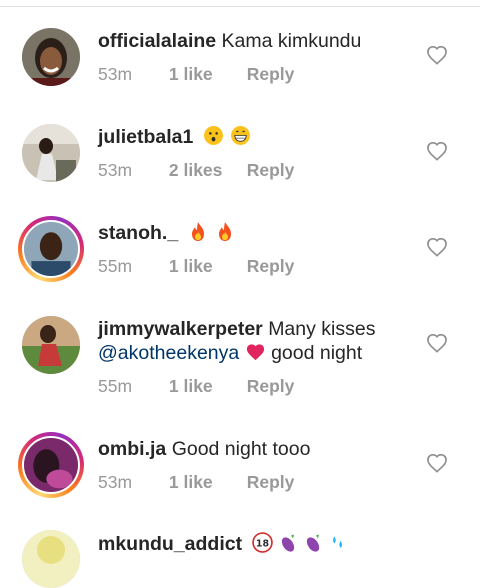 The width and height of the screenshot is (480, 588). What do you see at coordinates (213, 135) in the screenshot?
I see `hushed-face-emoji` at bounding box center [213, 135].